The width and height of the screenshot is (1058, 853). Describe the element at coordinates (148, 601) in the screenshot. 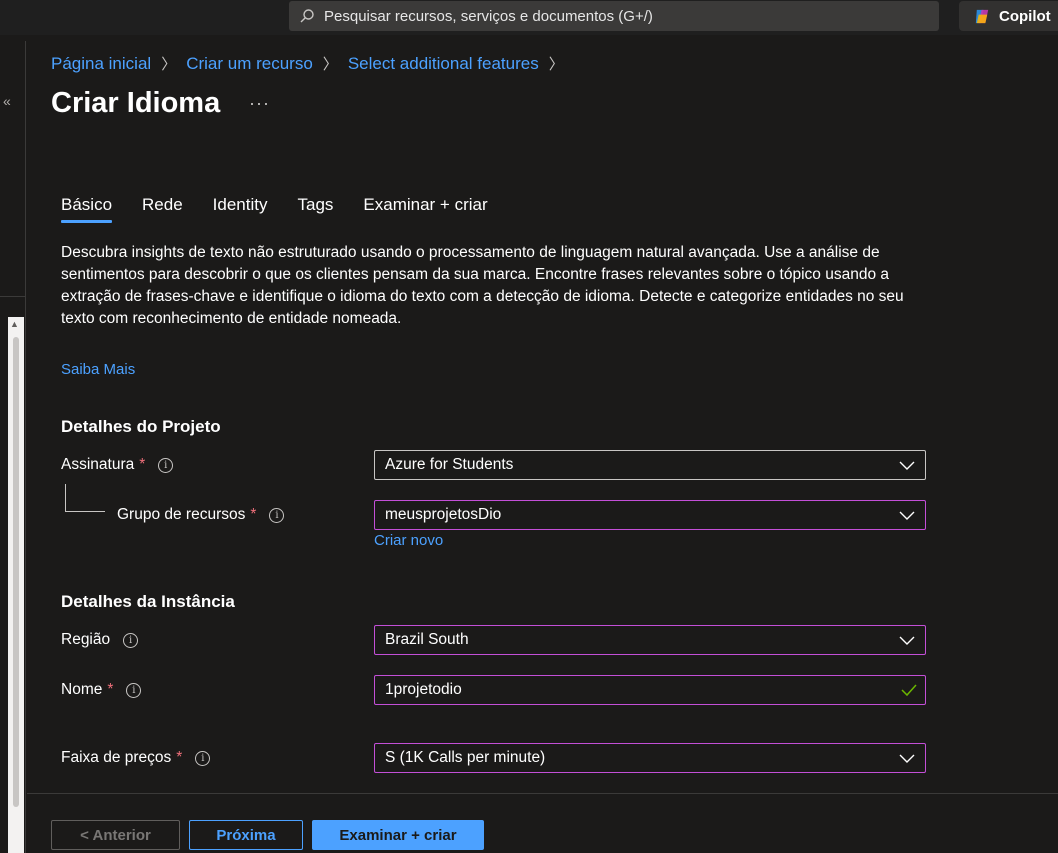

I see `instance-details-heading: Detalhes da Instância` at that location.